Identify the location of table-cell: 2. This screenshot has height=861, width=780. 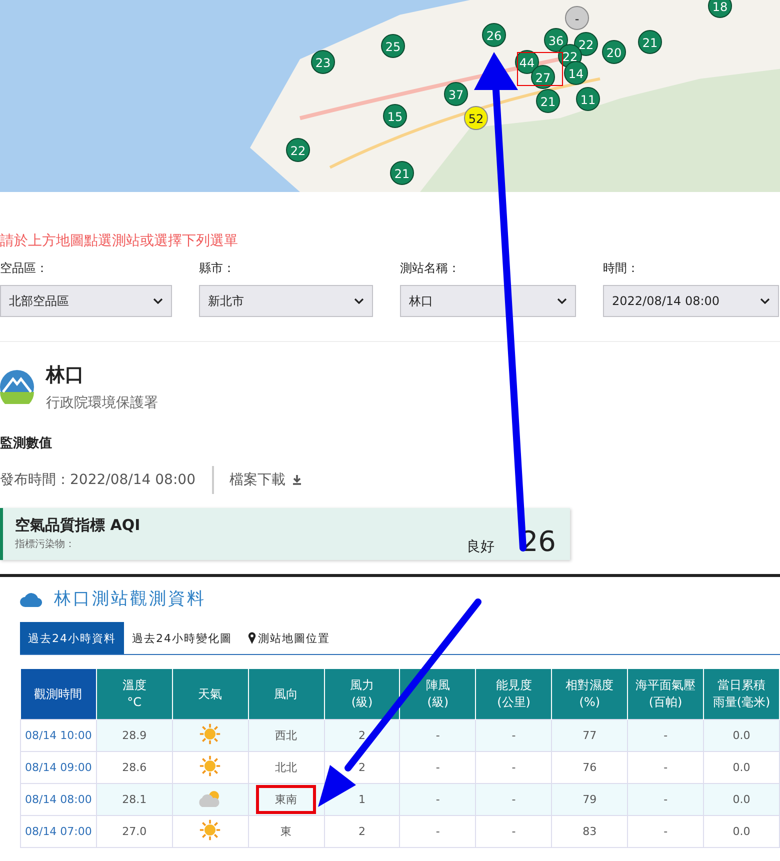
(362, 832).